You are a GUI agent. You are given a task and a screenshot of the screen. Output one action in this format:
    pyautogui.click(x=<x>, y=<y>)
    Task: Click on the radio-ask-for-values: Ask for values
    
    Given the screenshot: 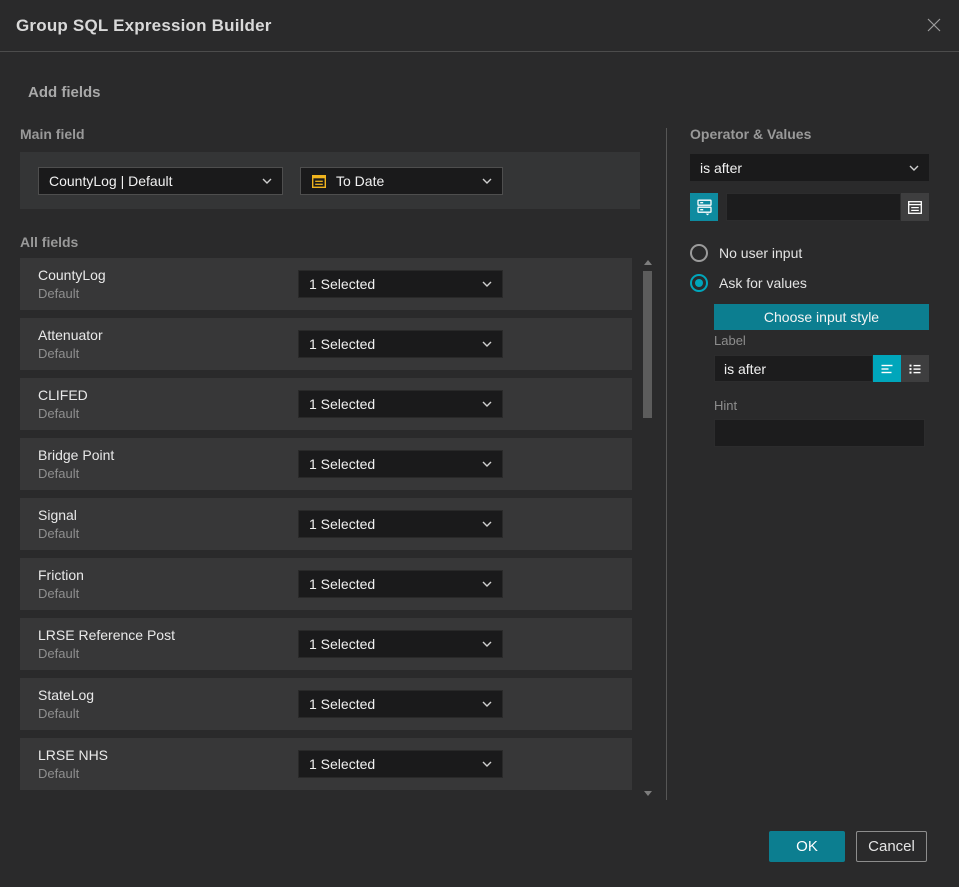 What is the action you would take?
    pyautogui.click(x=748, y=283)
    